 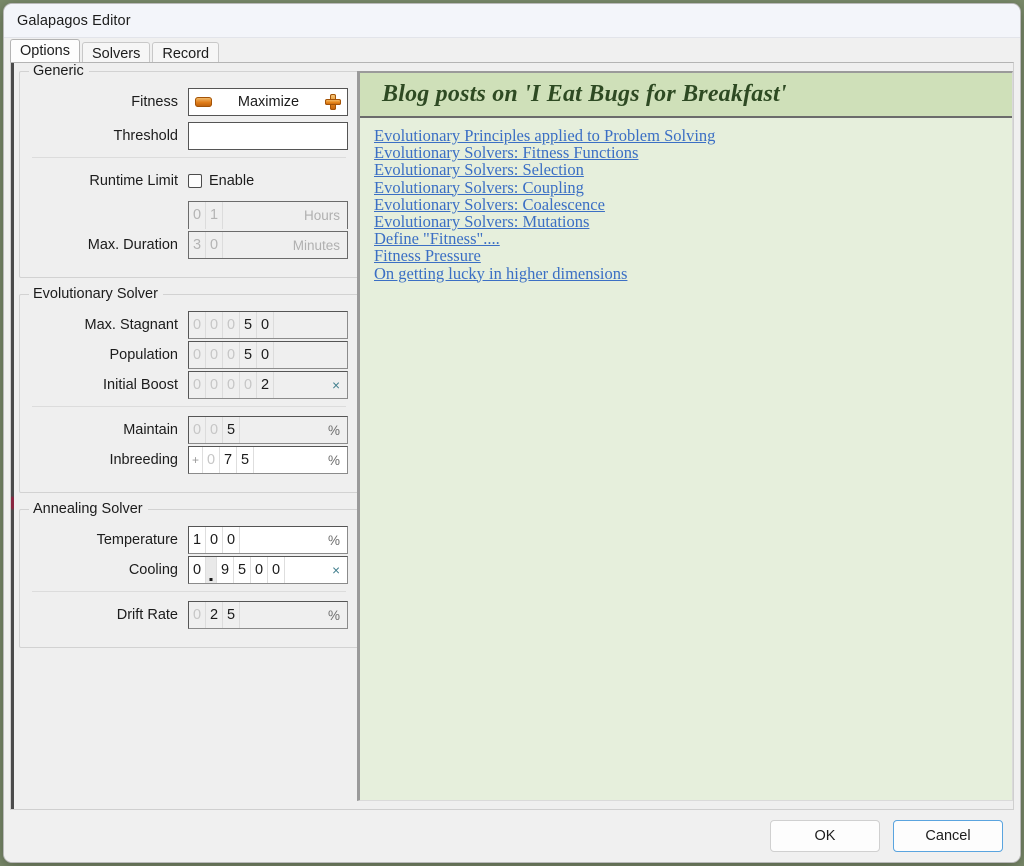 What do you see at coordinates (268, 430) in the screenshot?
I see `maintain-field: 0 0 5 %` at bounding box center [268, 430].